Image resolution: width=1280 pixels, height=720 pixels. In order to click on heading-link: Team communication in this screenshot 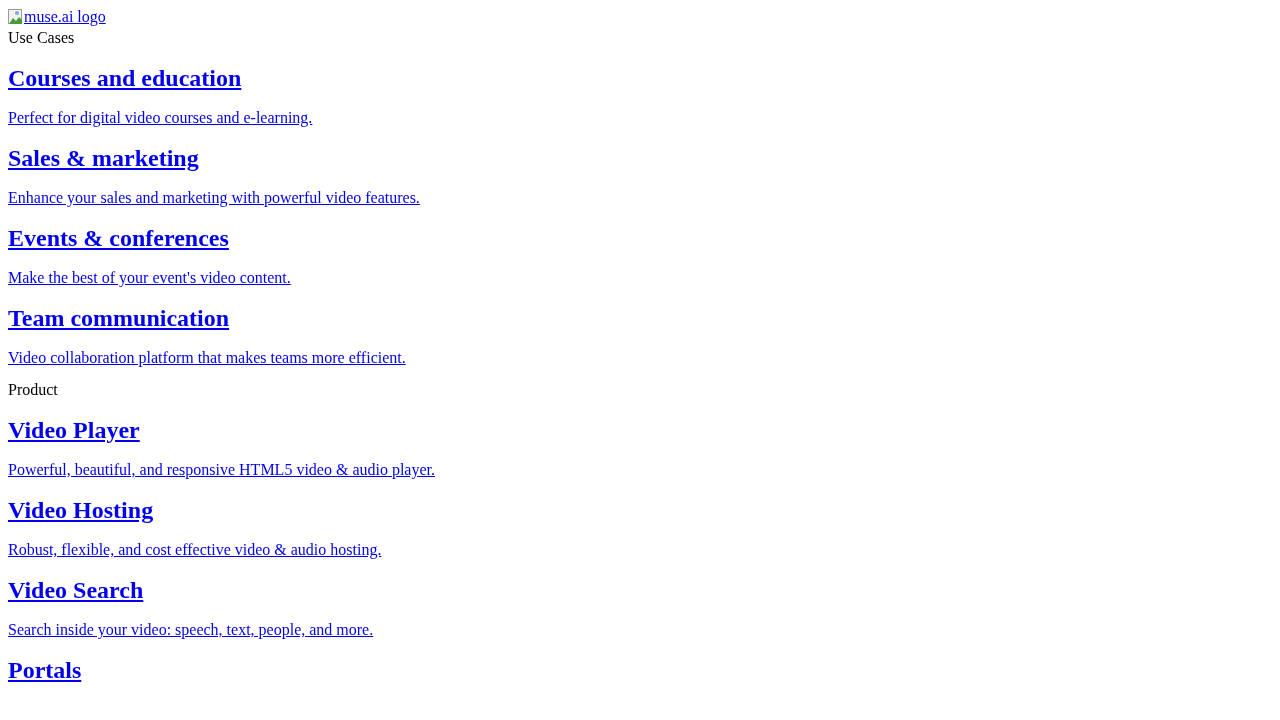, I will do `click(119, 318)`.